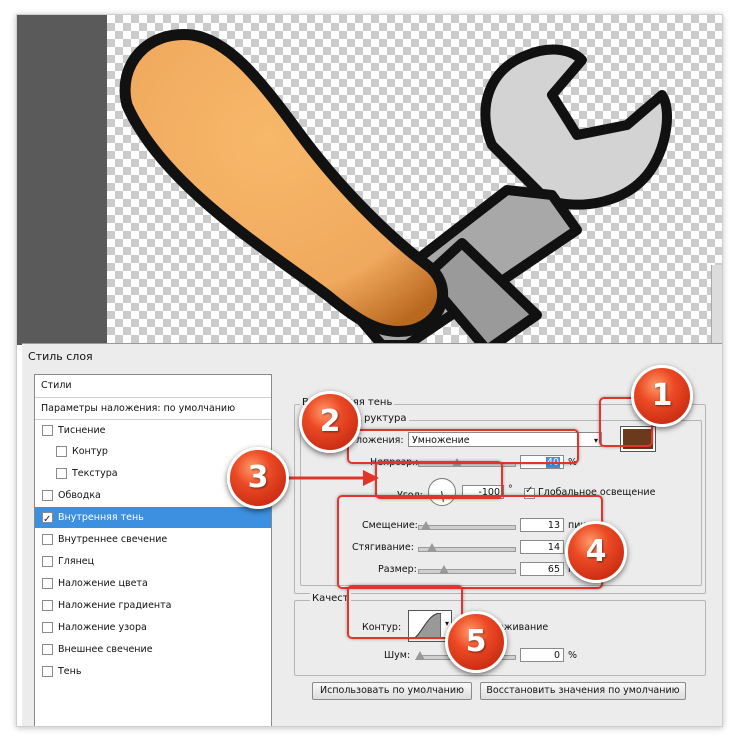 This screenshot has width=745, height=743. What do you see at coordinates (56, 385) in the screenshot?
I see `list-item-label: Стили` at bounding box center [56, 385].